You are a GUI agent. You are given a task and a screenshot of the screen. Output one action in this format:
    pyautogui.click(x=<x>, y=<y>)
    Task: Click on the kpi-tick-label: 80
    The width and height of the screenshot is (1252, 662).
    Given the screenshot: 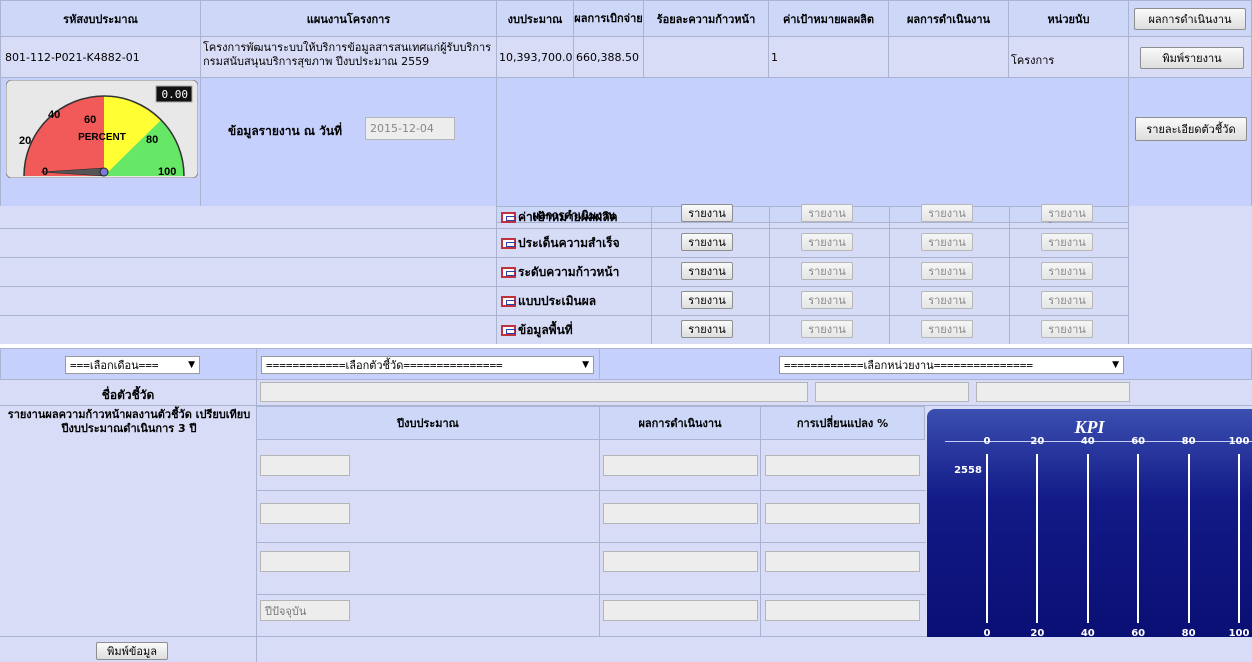 What is the action you would take?
    pyautogui.click(x=1188, y=632)
    